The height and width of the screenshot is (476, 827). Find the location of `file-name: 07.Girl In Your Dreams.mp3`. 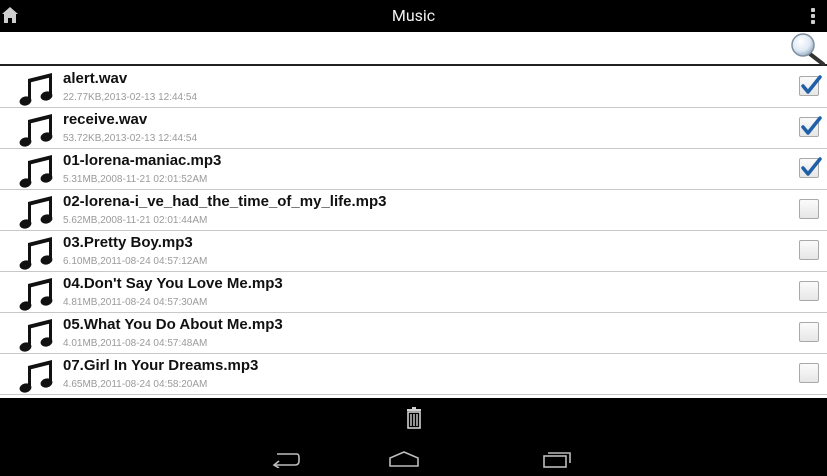

file-name: 07.Girl In Your Dreams.mp3 is located at coordinates (161, 365).